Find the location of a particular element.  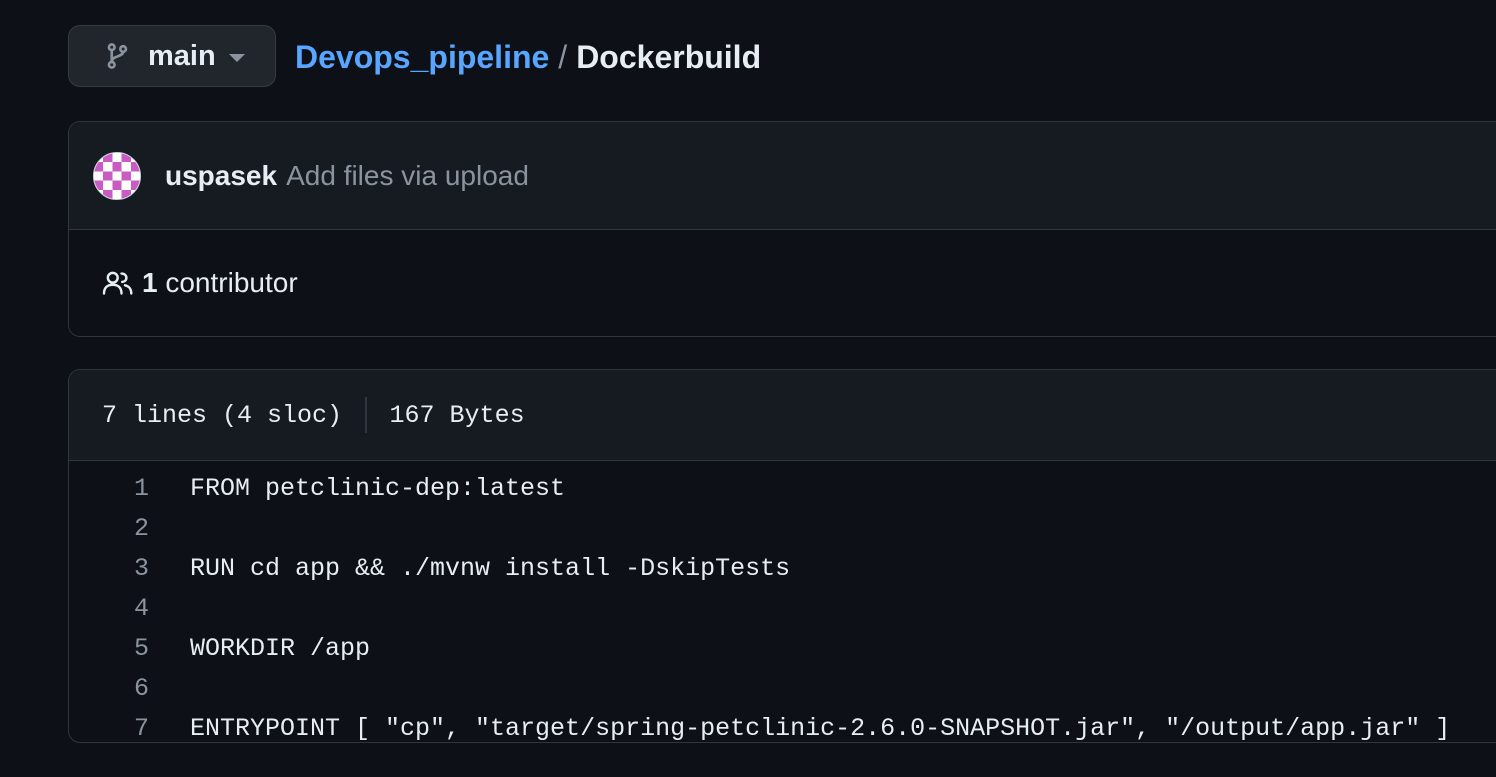

line-number: 5 is located at coordinates (129, 648).